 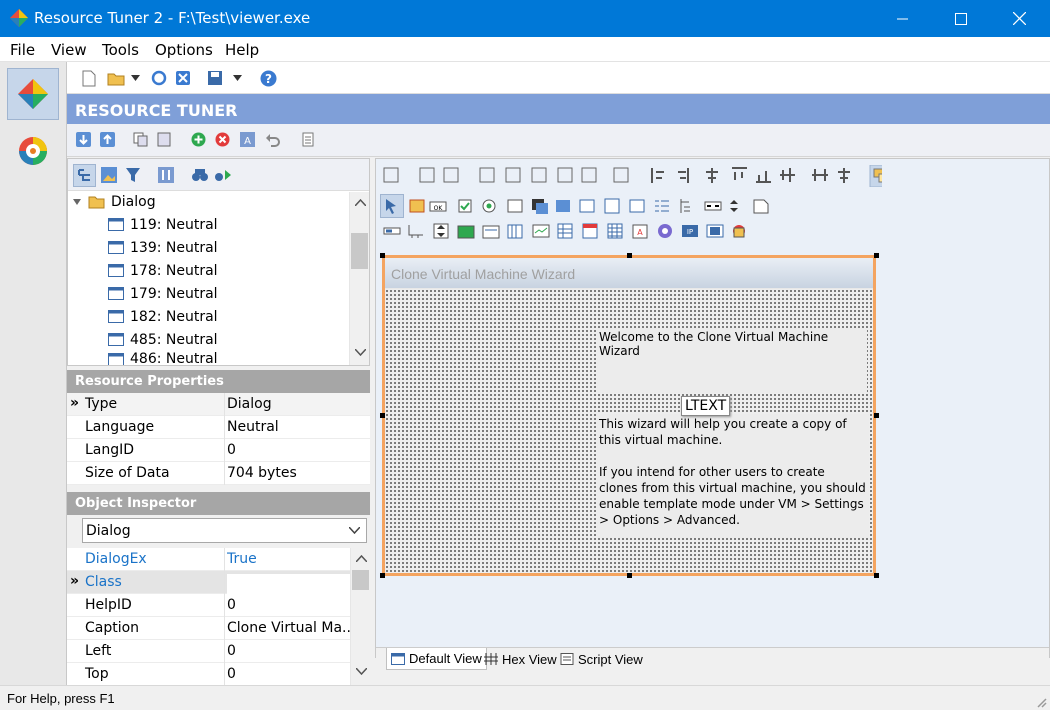 What do you see at coordinates (208, 559) in the screenshot?
I see `inspector-row: DialogEx True` at bounding box center [208, 559].